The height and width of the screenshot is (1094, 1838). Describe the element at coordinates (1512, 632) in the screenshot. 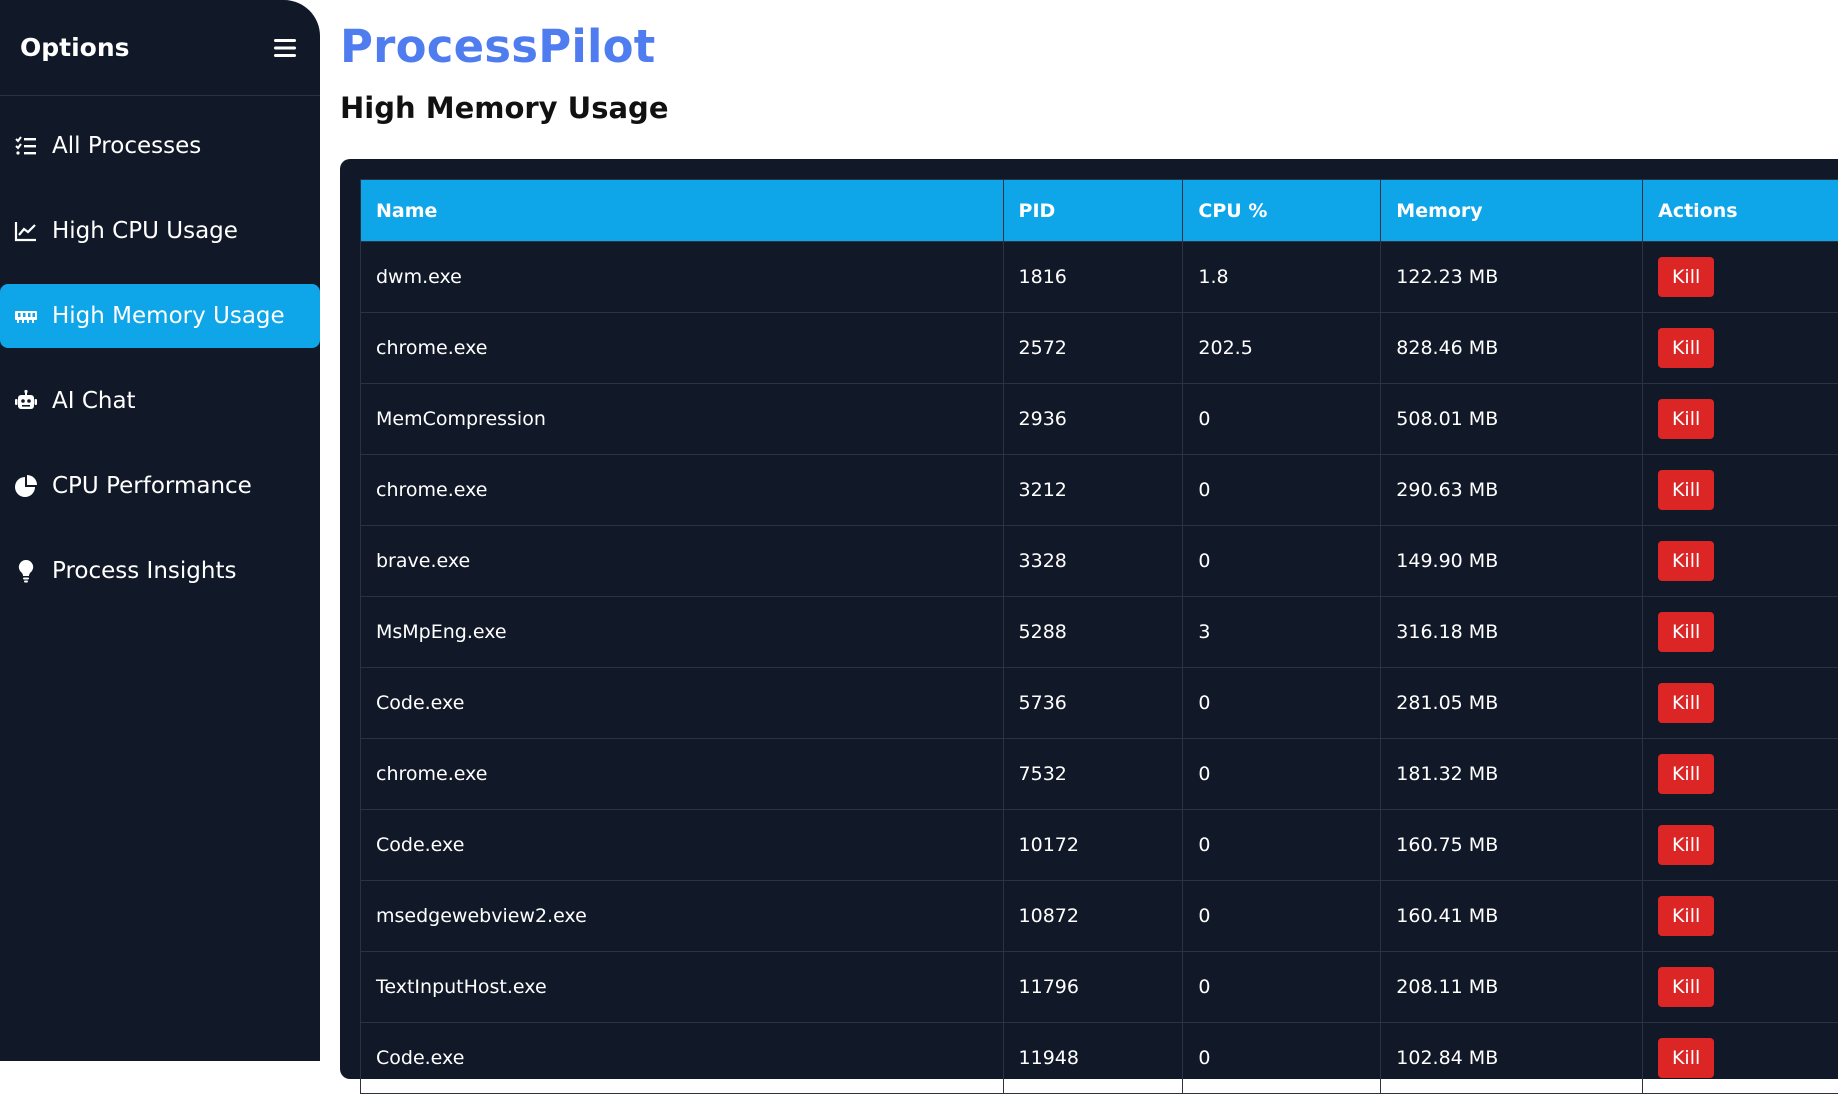

I see `cell-memory: 316.18 MB` at that location.